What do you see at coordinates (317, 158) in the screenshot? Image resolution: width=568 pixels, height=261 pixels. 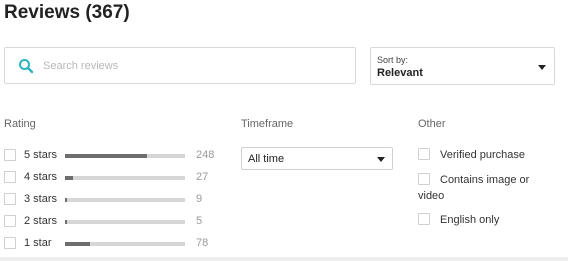 I see `timeframe-dropdown: All time` at bounding box center [317, 158].